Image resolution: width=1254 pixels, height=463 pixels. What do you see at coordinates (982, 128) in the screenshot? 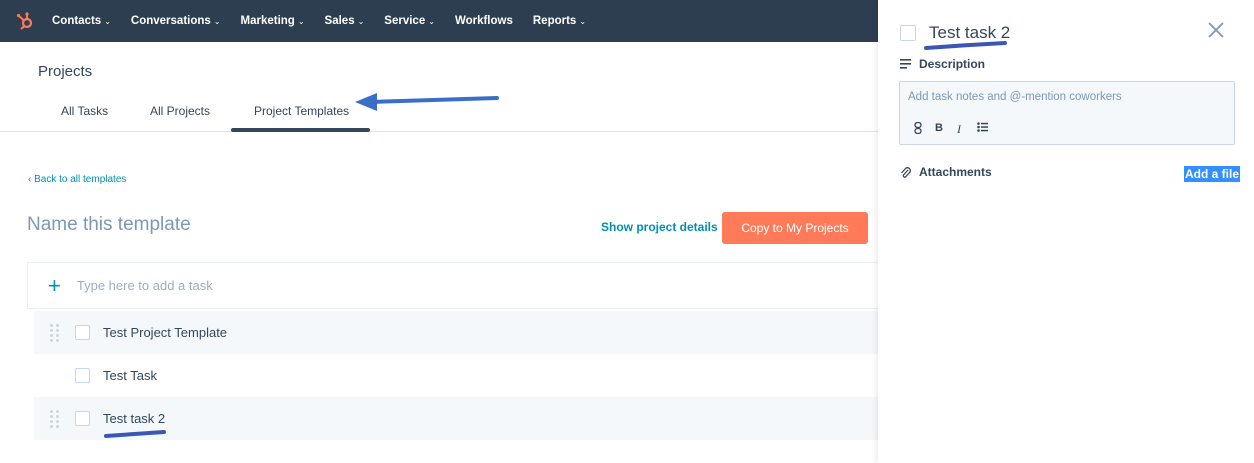
I see `bulleted-list-icon` at bounding box center [982, 128].